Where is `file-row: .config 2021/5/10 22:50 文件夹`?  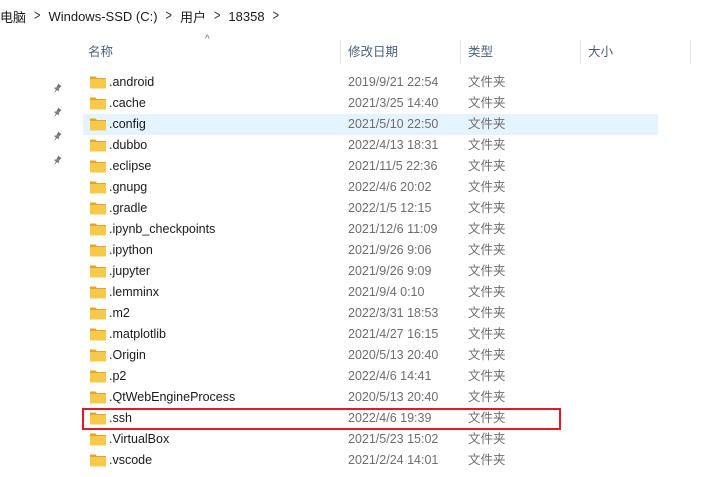 file-row: .config 2021/5/10 22:50 文件夹 is located at coordinates (370, 124).